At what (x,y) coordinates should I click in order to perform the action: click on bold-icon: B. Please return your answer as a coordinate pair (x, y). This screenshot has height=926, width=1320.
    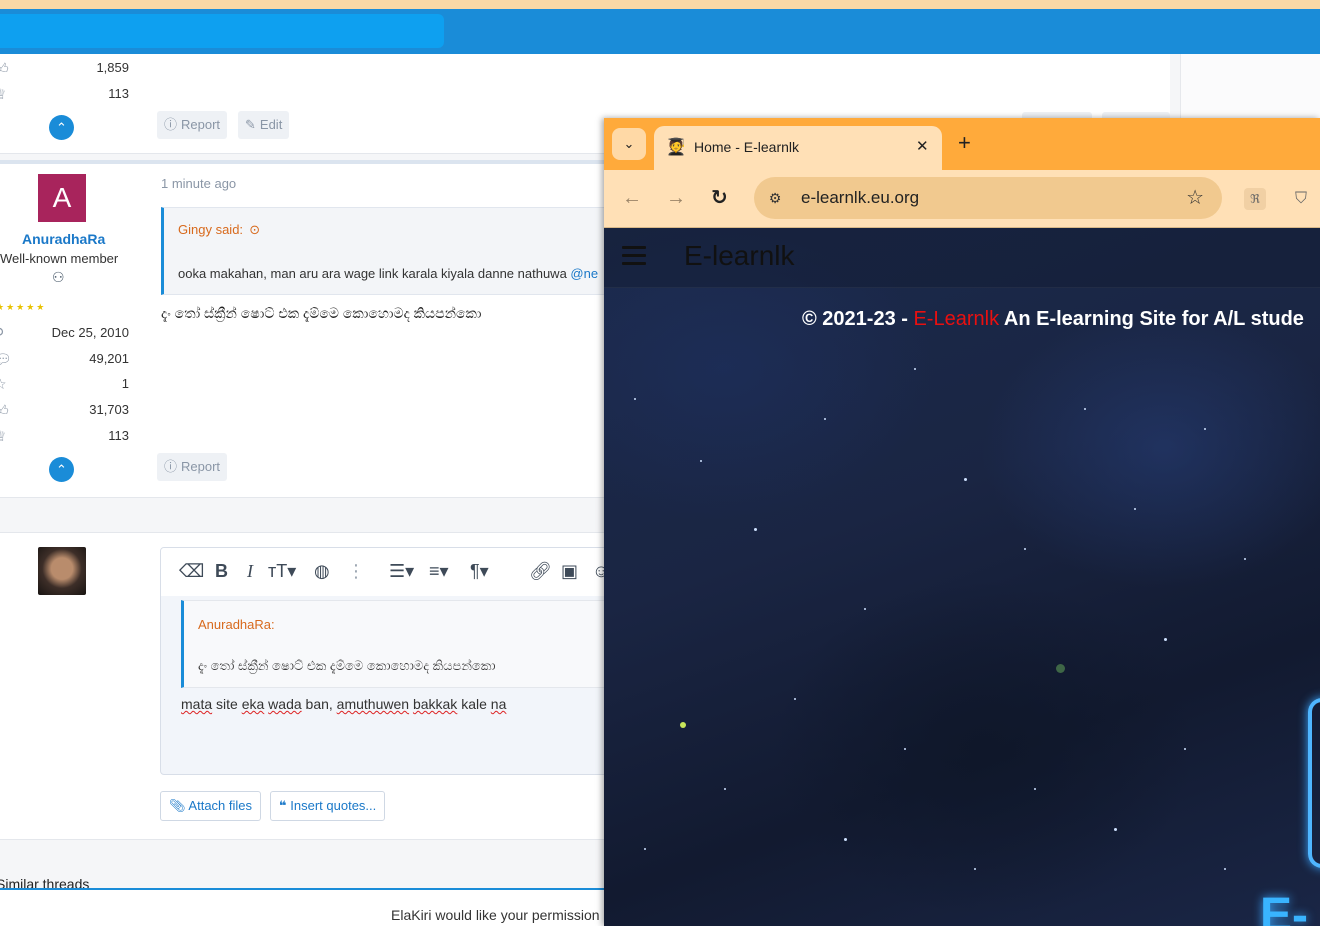
    Looking at the image, I should click on (221, 571).